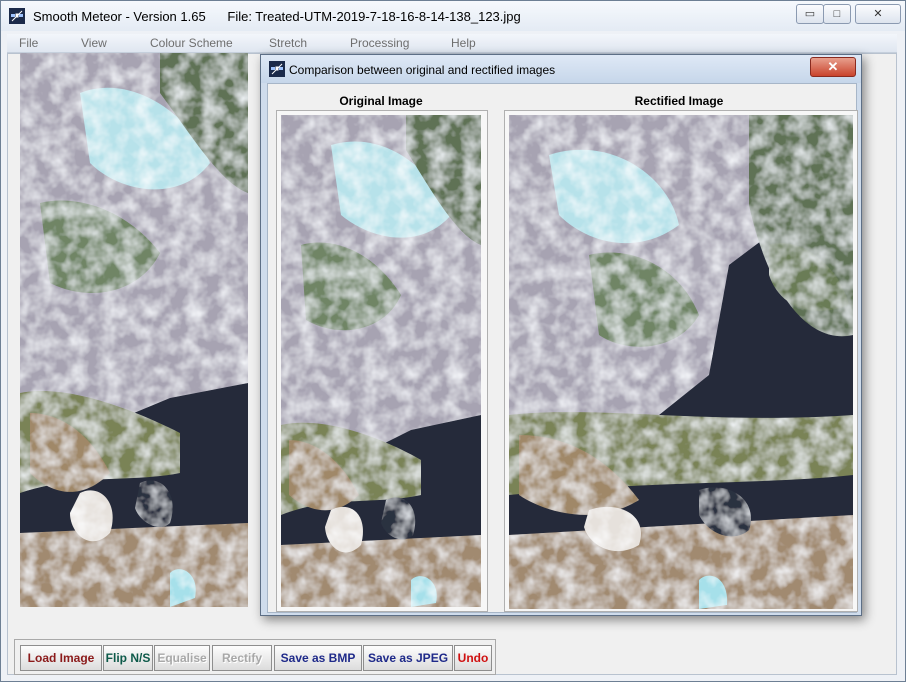 The height and width of the screenshot is (682, 906). What do you see at coordinates (318, 658) in the screenshot?
I see `save-as-bmp-button: Save as BMP` at bounding box center [318, 658].